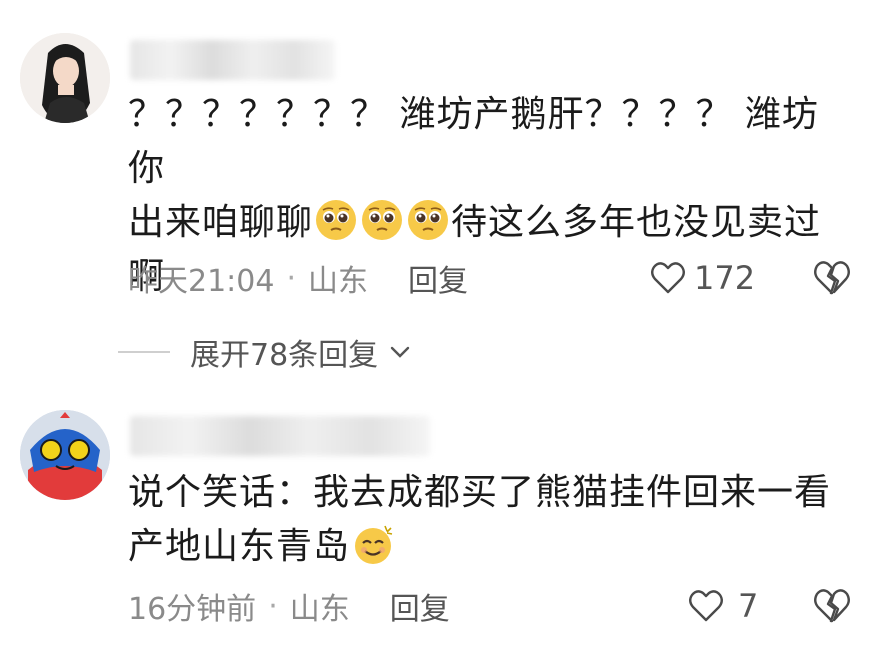 Image resolution: width=874 pixels, height=646 pixels. I want to click on comment-text-line: 说个笑话：我去成都买了熊猫挂件回来一看, so click(480, 492).